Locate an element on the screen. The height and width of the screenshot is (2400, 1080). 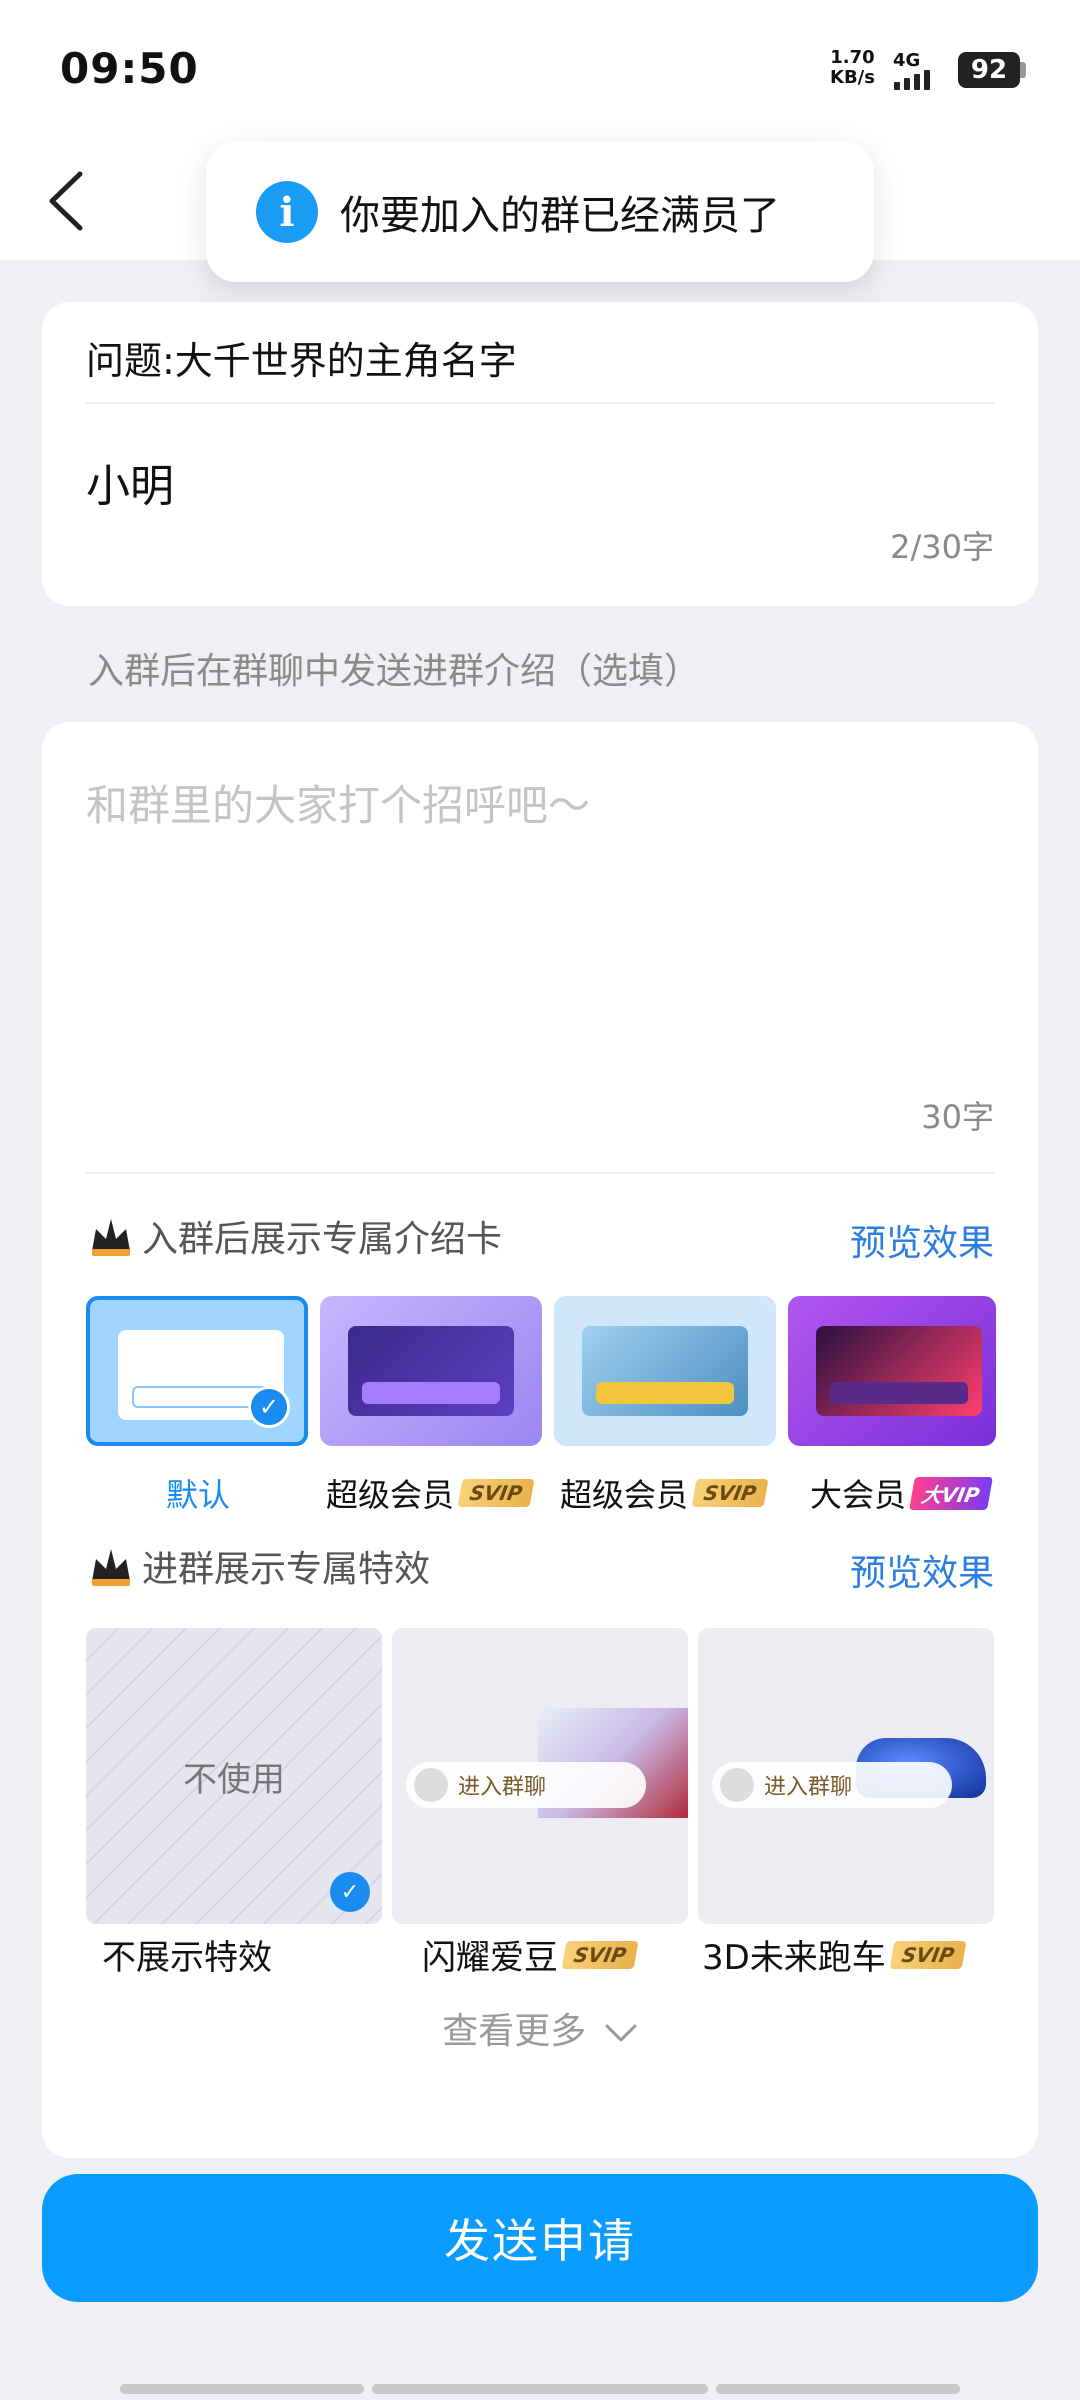
intro-card-option-bigvip is located at coordinates (892, 1371).